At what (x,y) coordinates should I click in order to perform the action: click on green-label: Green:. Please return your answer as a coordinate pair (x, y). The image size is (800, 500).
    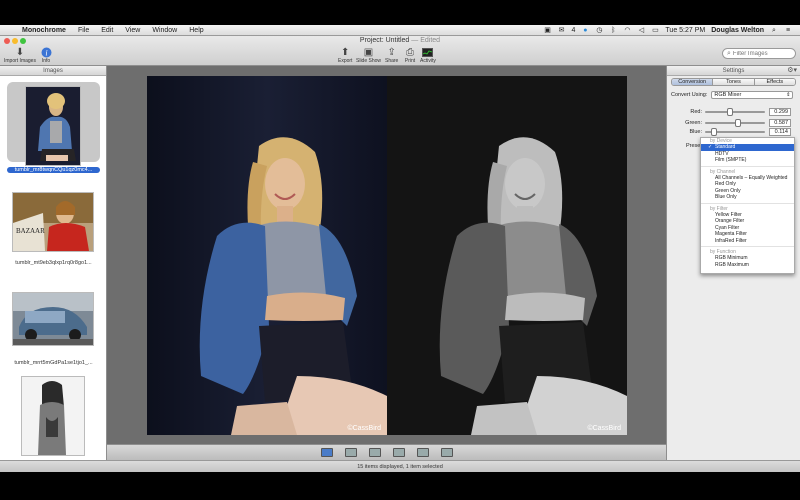
    Looking at the image, I should click on (693, 123).